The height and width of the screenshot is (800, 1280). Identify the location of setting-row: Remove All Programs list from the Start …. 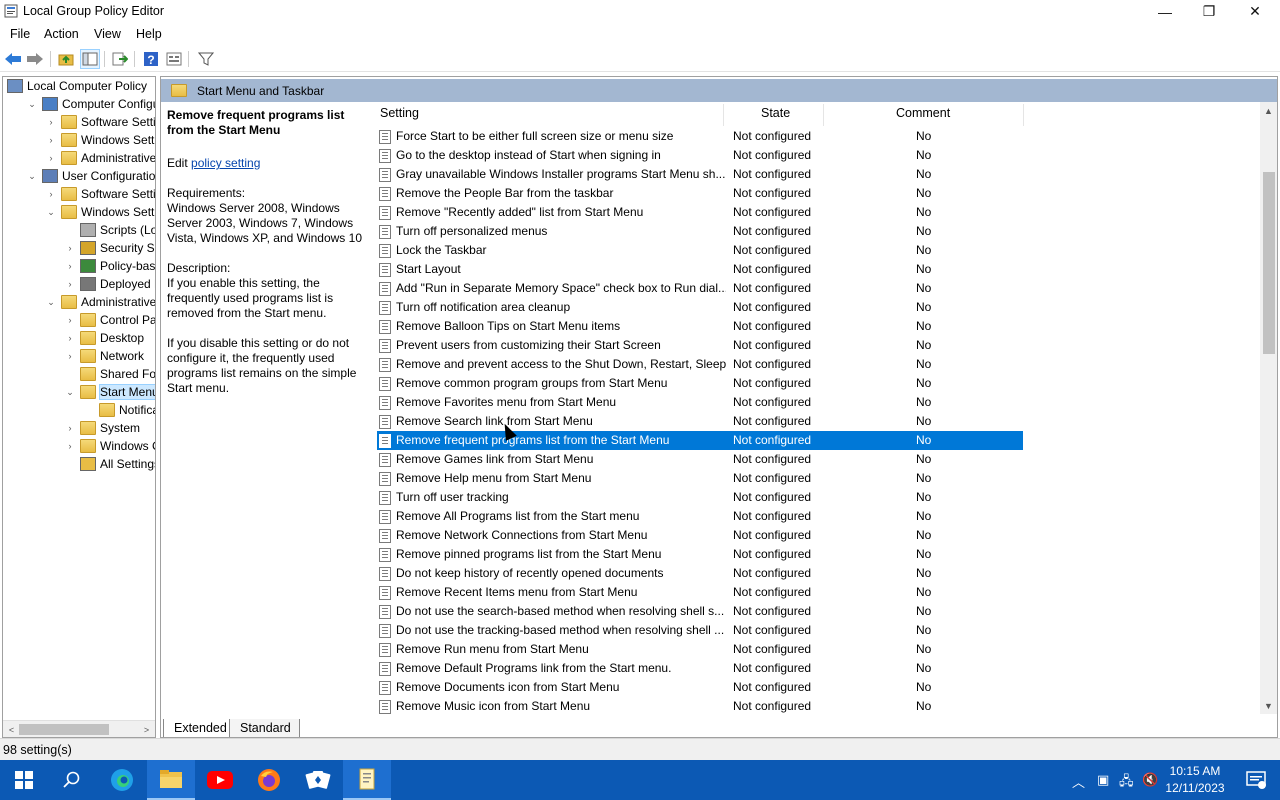
(700, 516).